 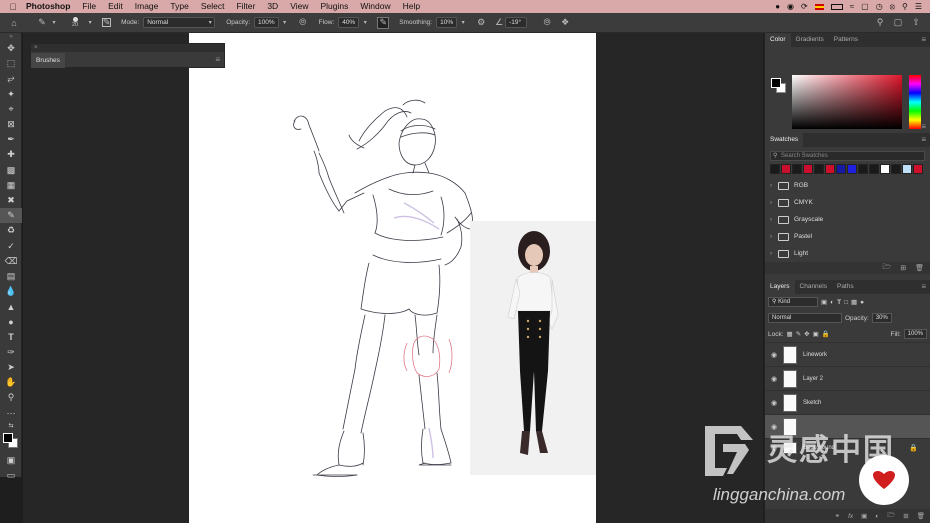 I want to click on tab-paths: Paths, so click(x=845, y=287).